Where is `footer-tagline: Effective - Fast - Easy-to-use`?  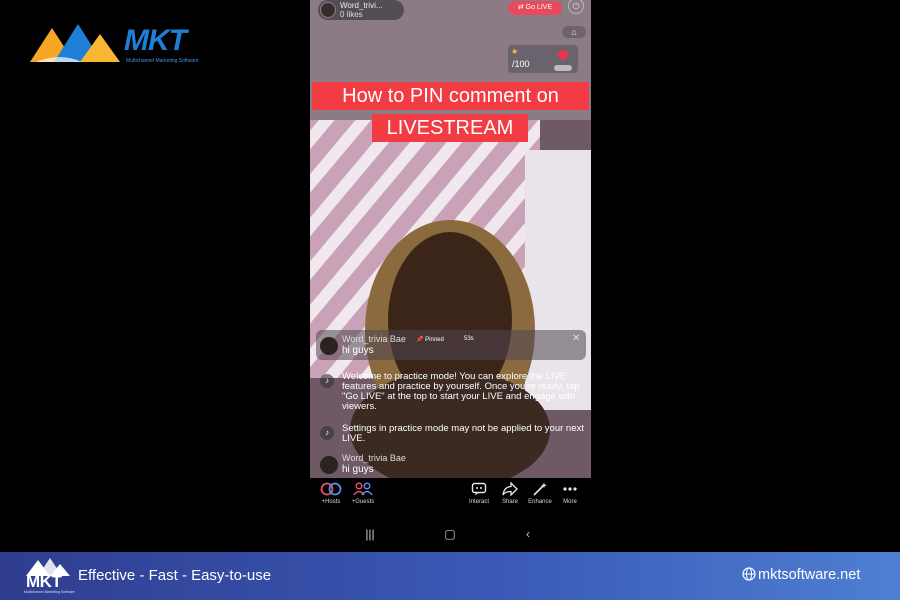
footer-tagline: Effective - Fast - Easy-to-use is located at coordinates (175, 575).